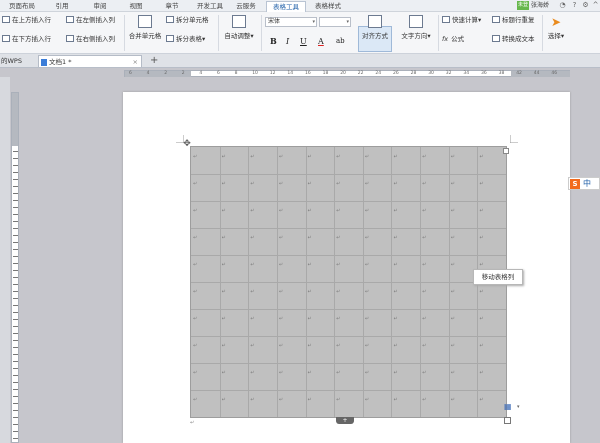 The width and height of the screenshot is (600, 443). Describe the element at coordinates (416, 27) in the screenshot. I see `text-direction-button: 文字方向▾` at that location.